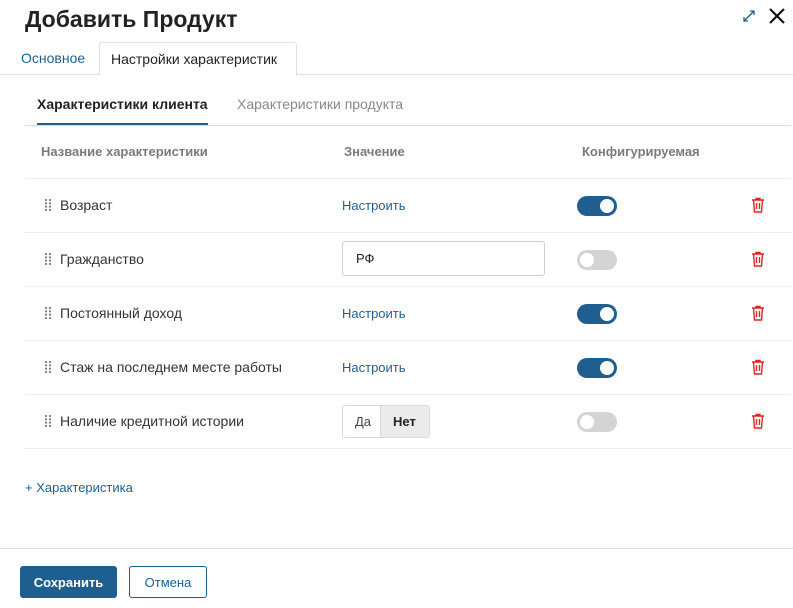 The height and width of the screenshot is (608, 793). What do you see at coordinates (404, 421) in the screenshot?
I see `no-option: Нет` at bounding box center [404, 421].